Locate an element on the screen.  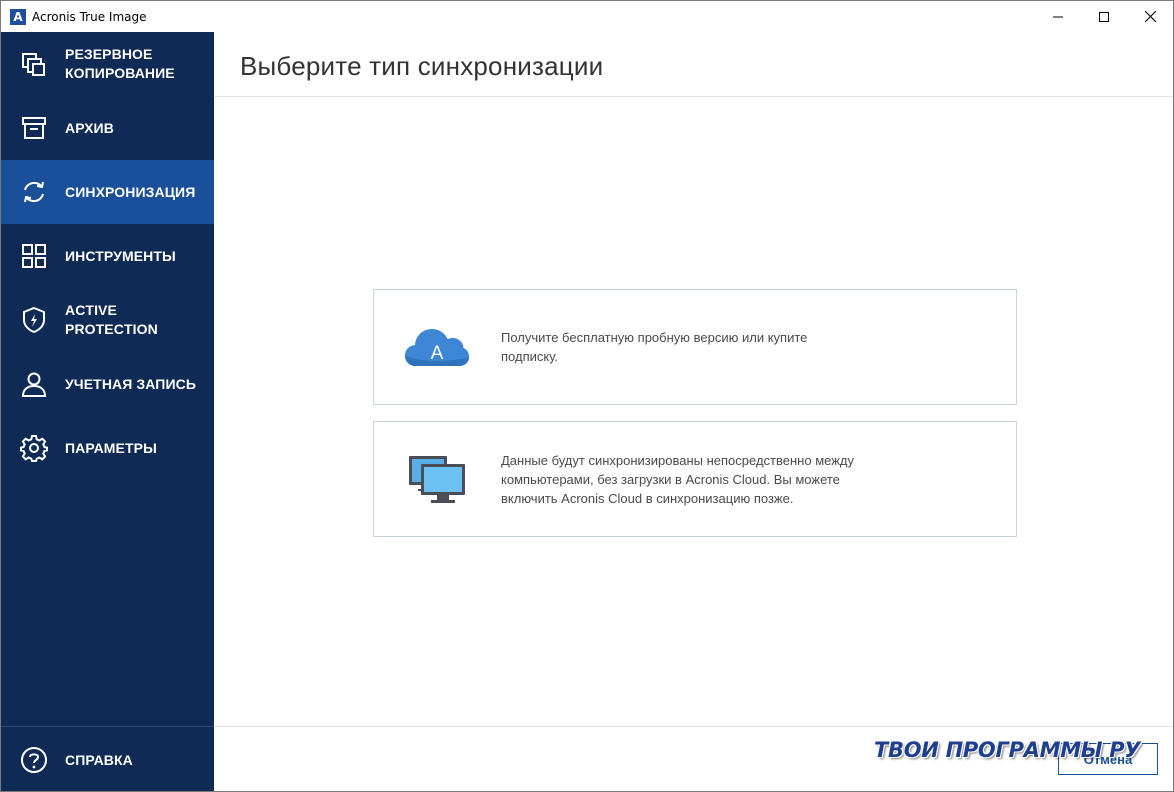
minimize-icon is located at coordinates (1058, 16).